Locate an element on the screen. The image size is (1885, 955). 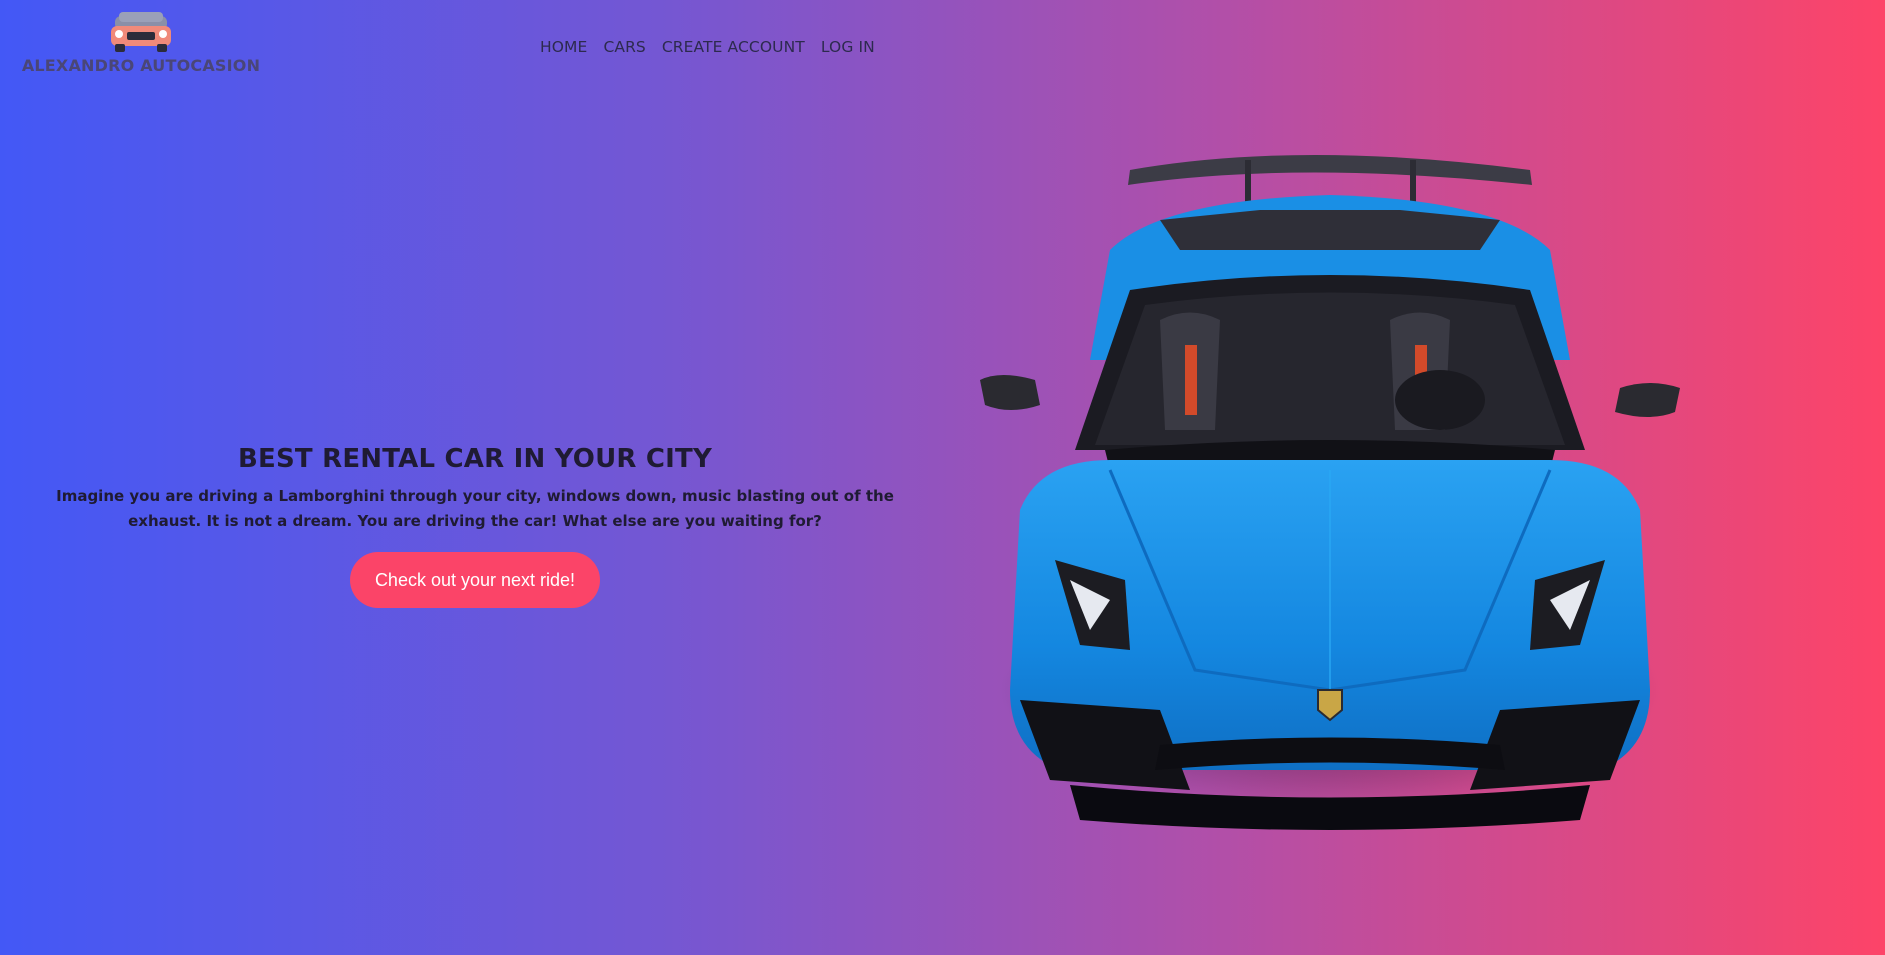
hero-title: BEST RENTAL CAR IN YOUR CITY is located at coordinates (475, 459).